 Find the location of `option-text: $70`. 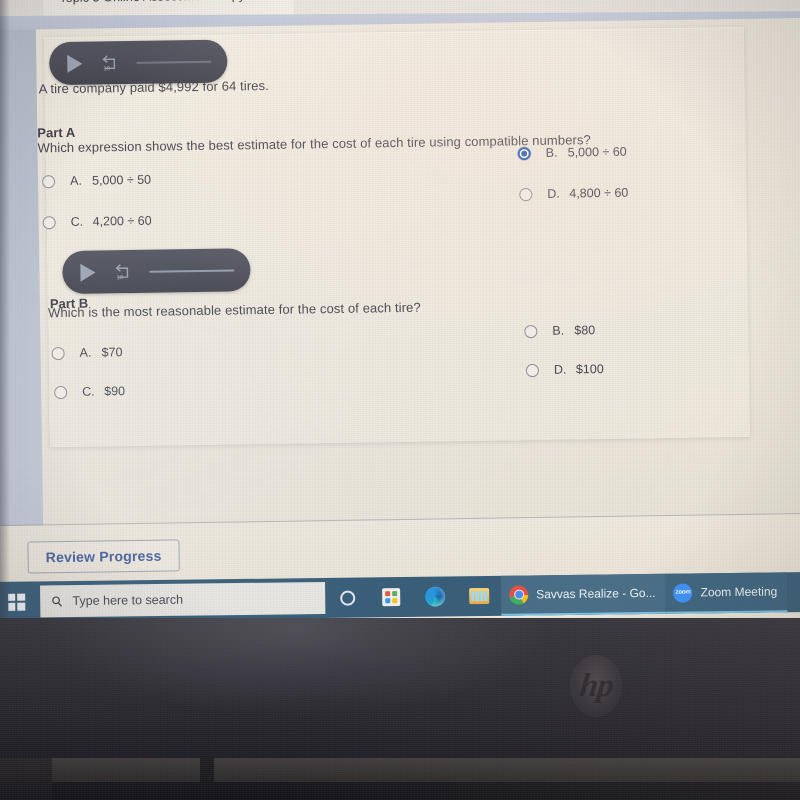

option-text: $70 is located at coordinates (112, 352).